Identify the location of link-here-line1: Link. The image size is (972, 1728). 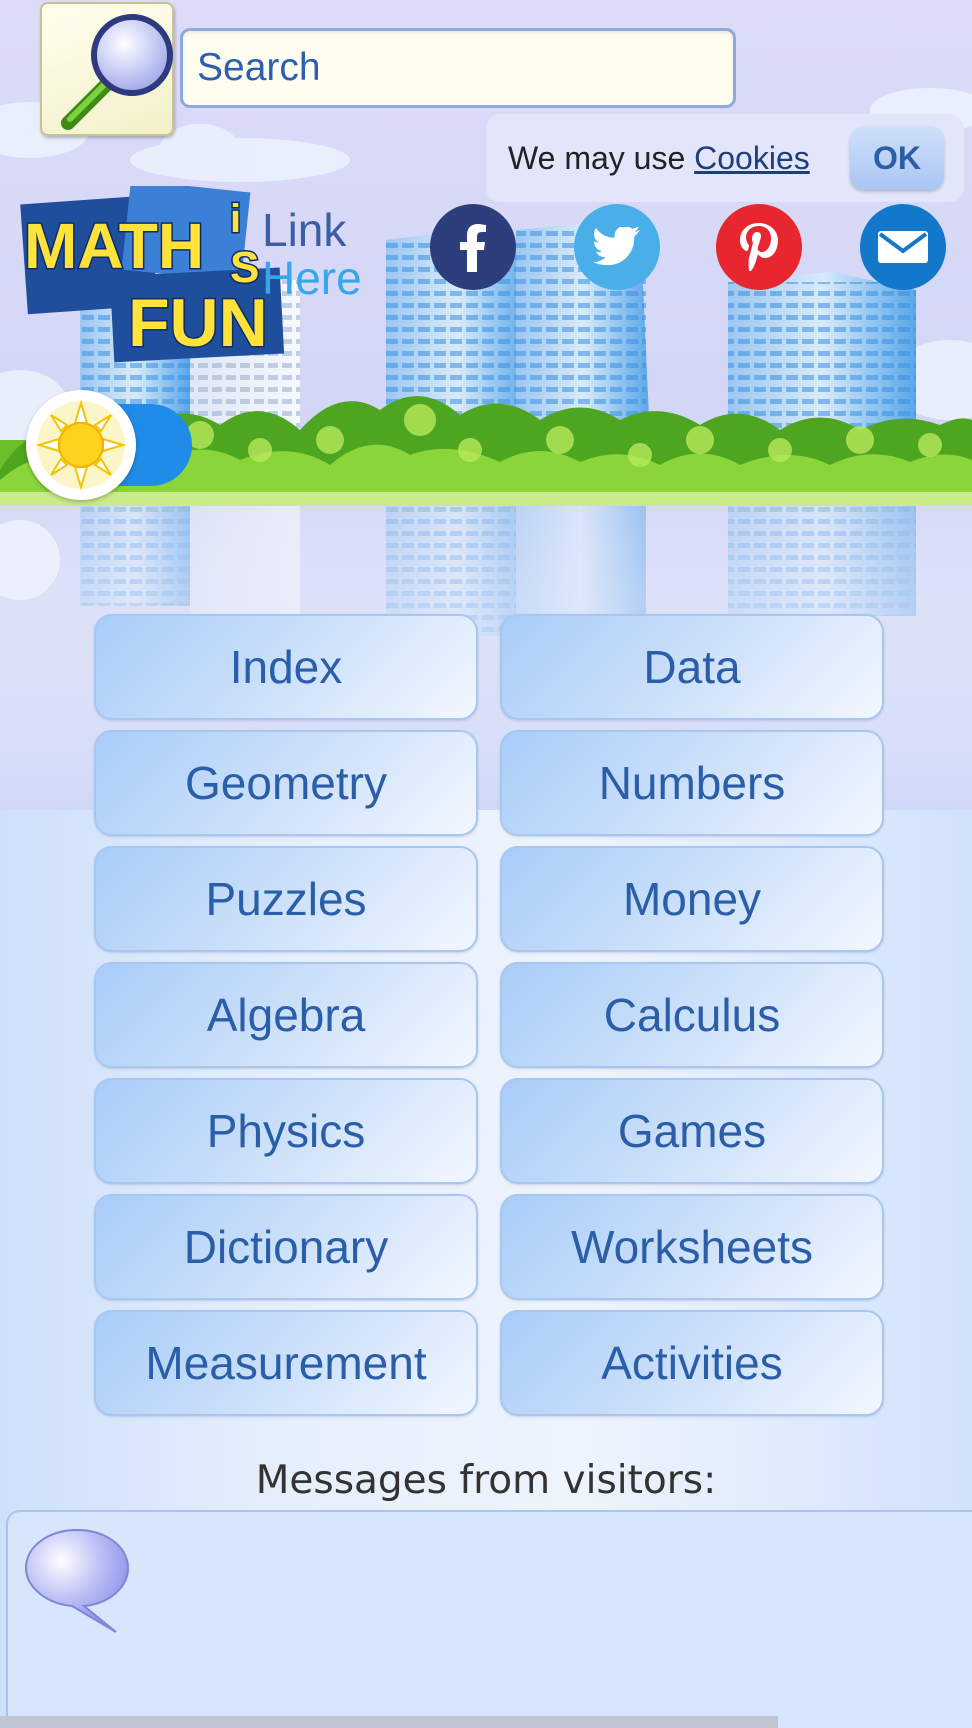
(304, 230).